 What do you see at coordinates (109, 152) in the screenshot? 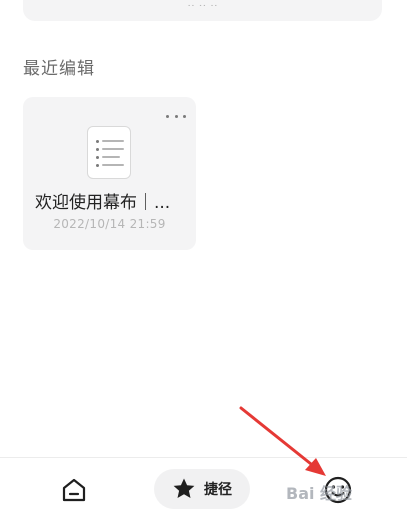
I see `document-icon` at bounding box center [109, 152].